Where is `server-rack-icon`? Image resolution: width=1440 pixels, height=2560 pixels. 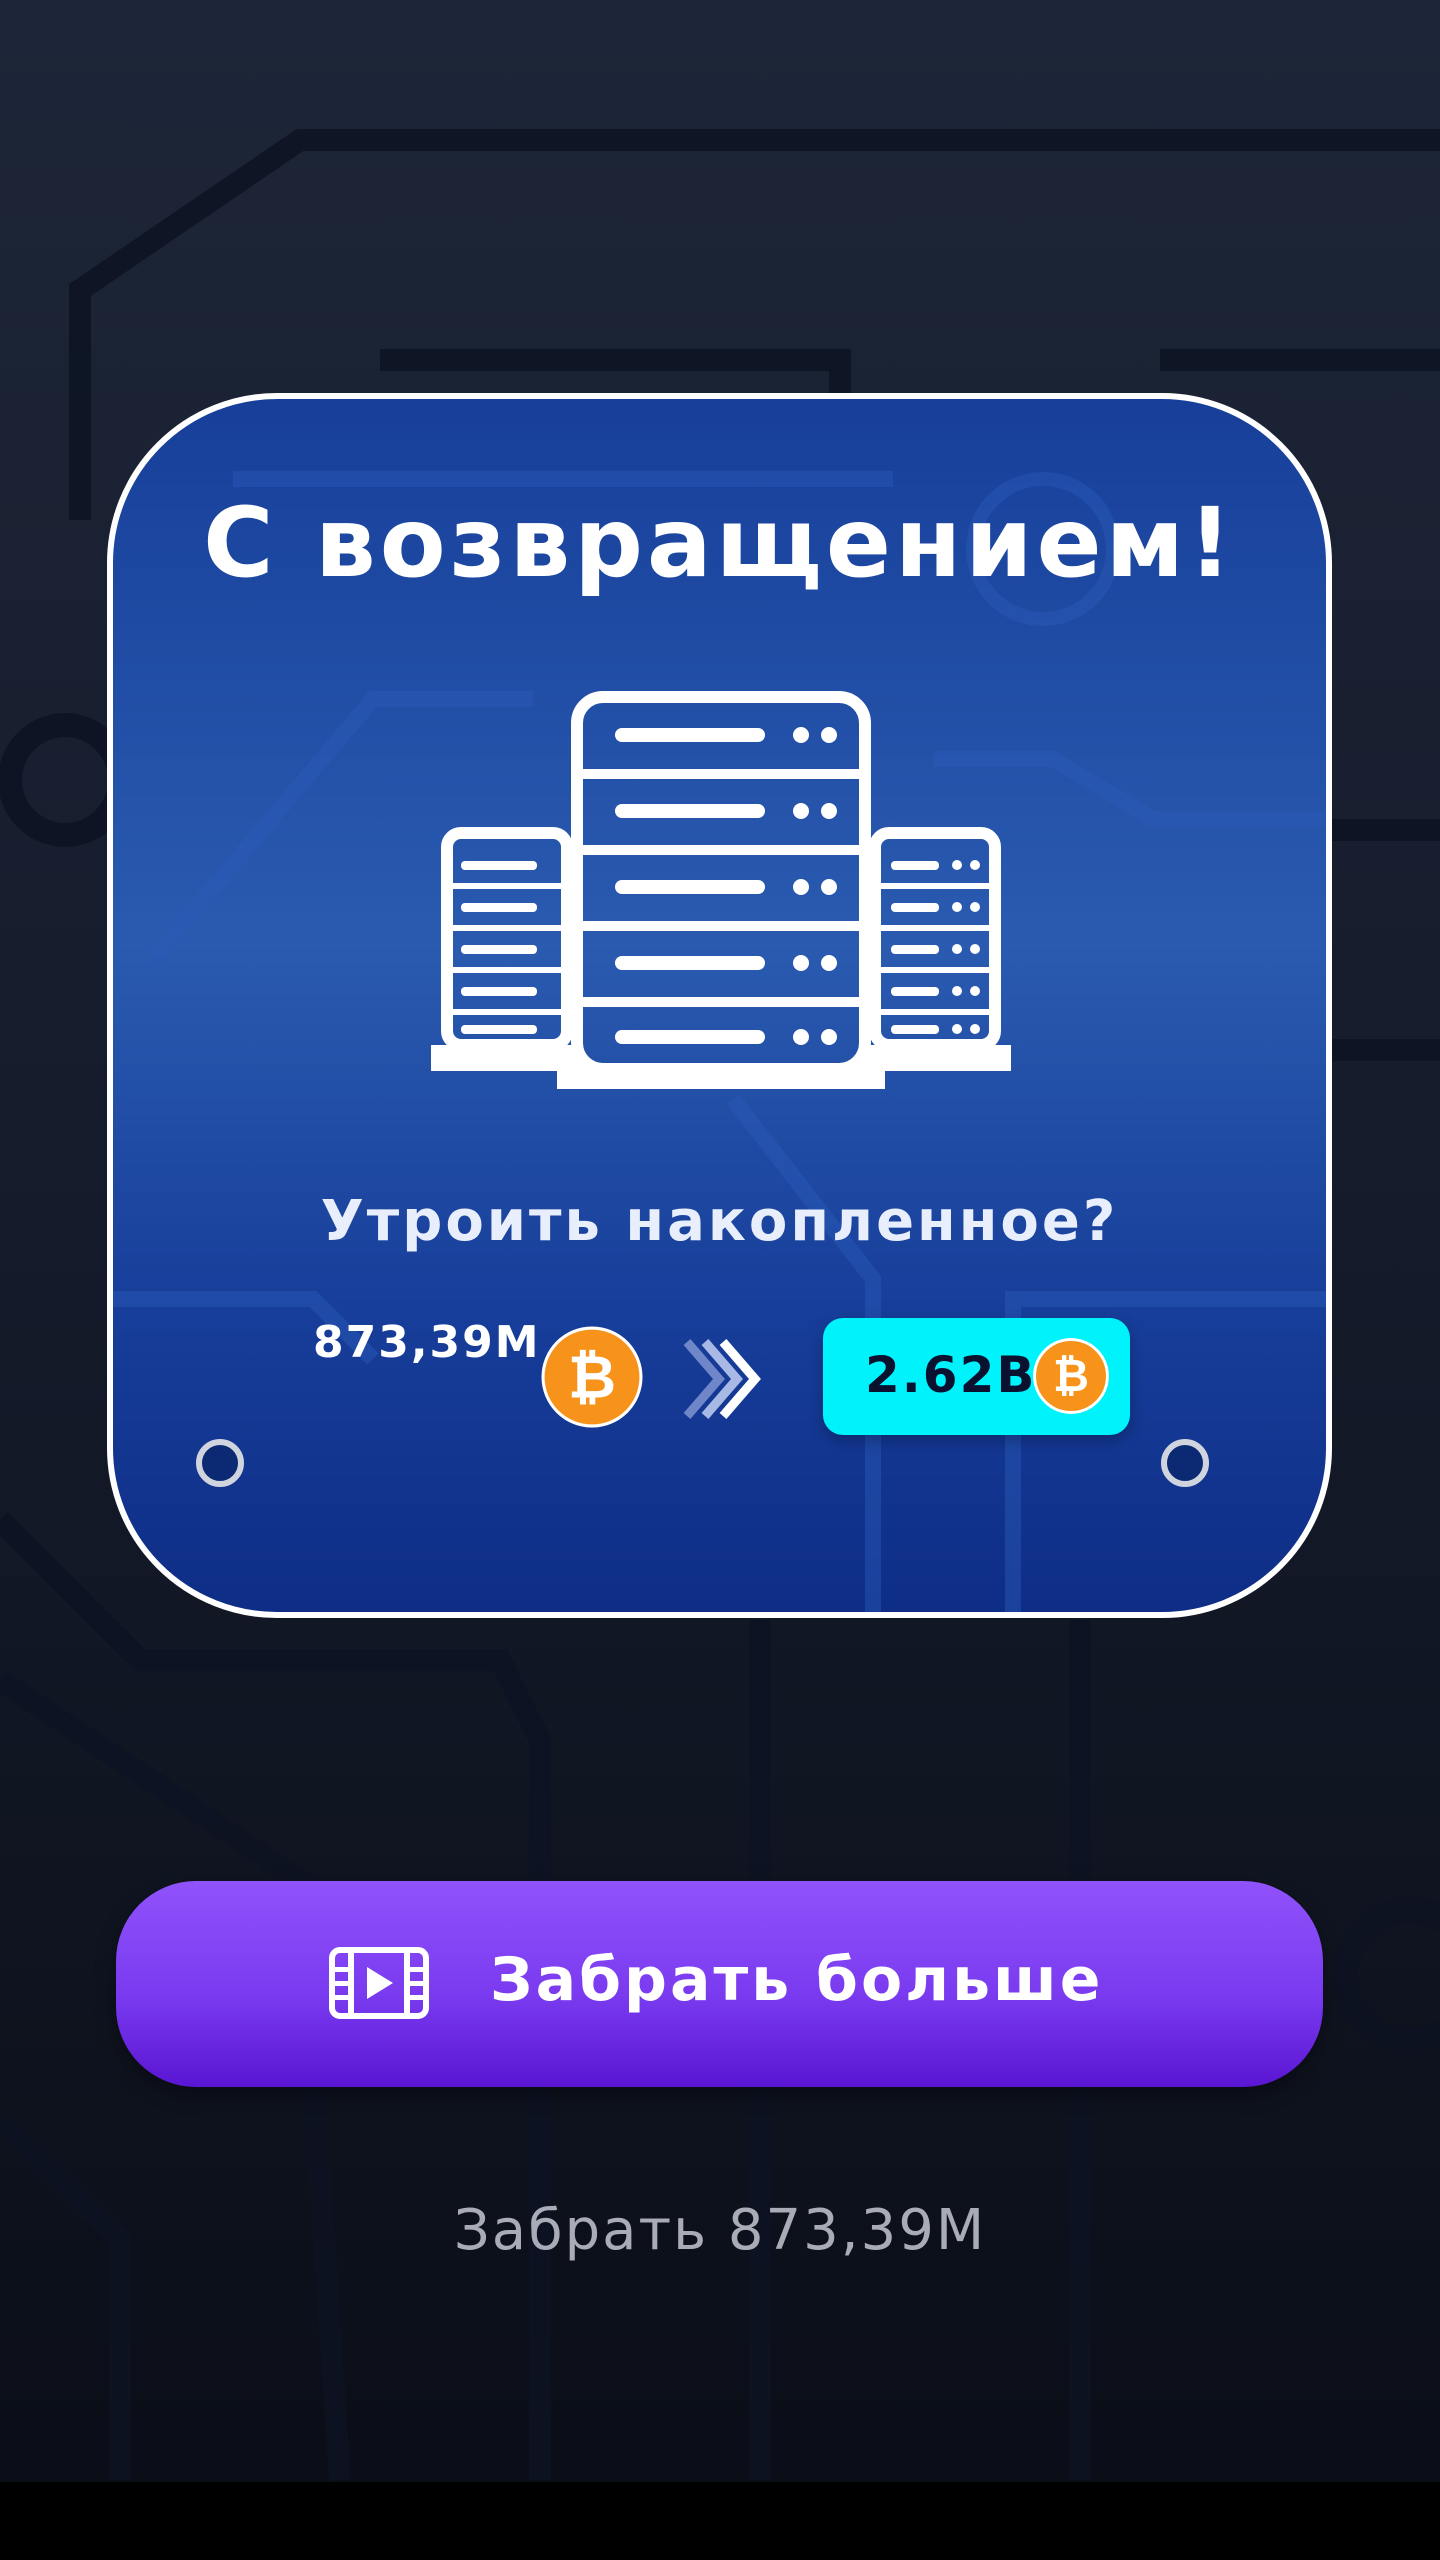 server-rack-icon is located at coordinates (721, 890).